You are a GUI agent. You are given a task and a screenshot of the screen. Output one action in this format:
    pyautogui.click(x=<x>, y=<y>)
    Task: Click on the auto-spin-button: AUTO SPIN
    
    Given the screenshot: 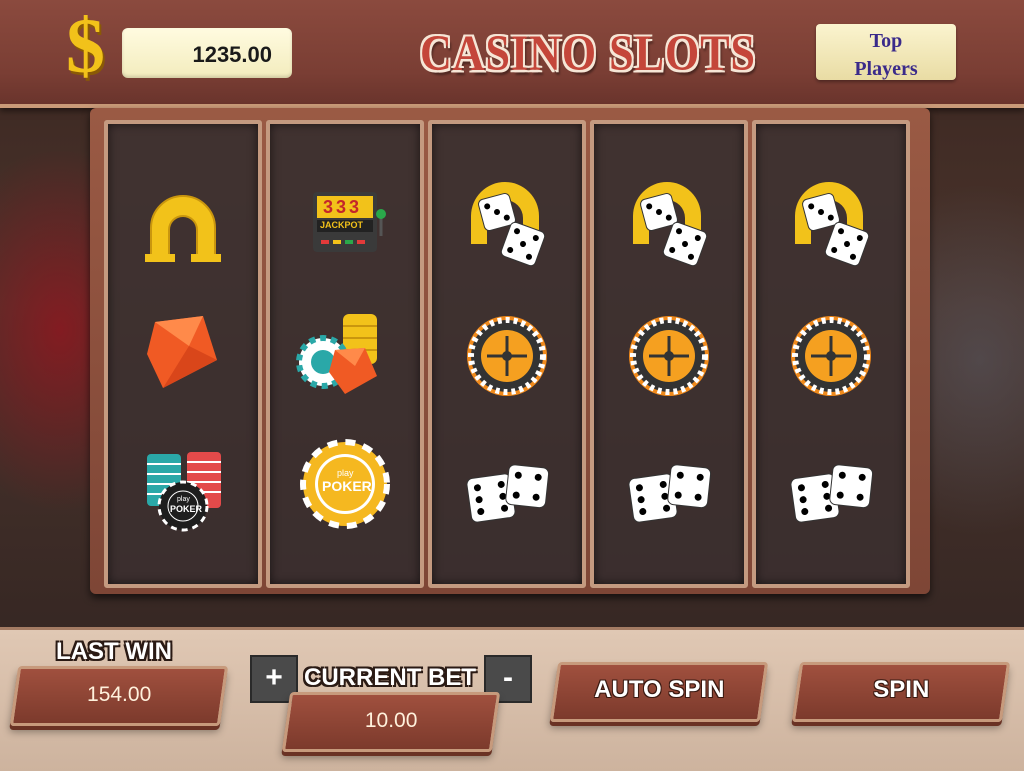 What is the action you would take?
    pyautogui.click(x=659, y=692)
    